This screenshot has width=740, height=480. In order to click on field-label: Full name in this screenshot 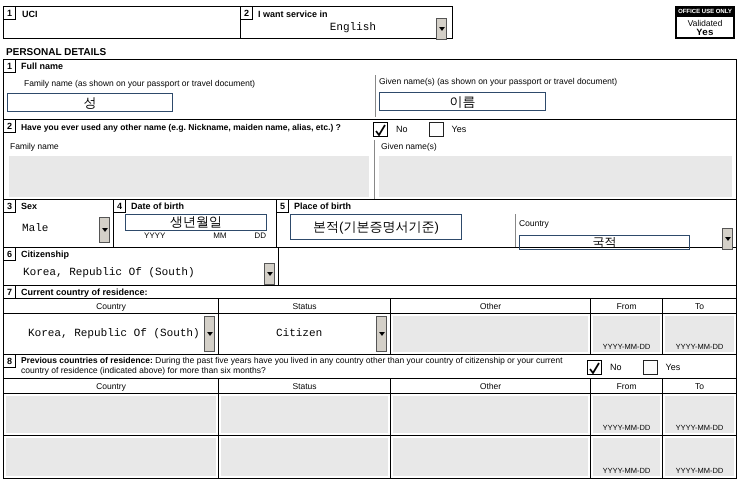, I will do `click(42, 66)`.